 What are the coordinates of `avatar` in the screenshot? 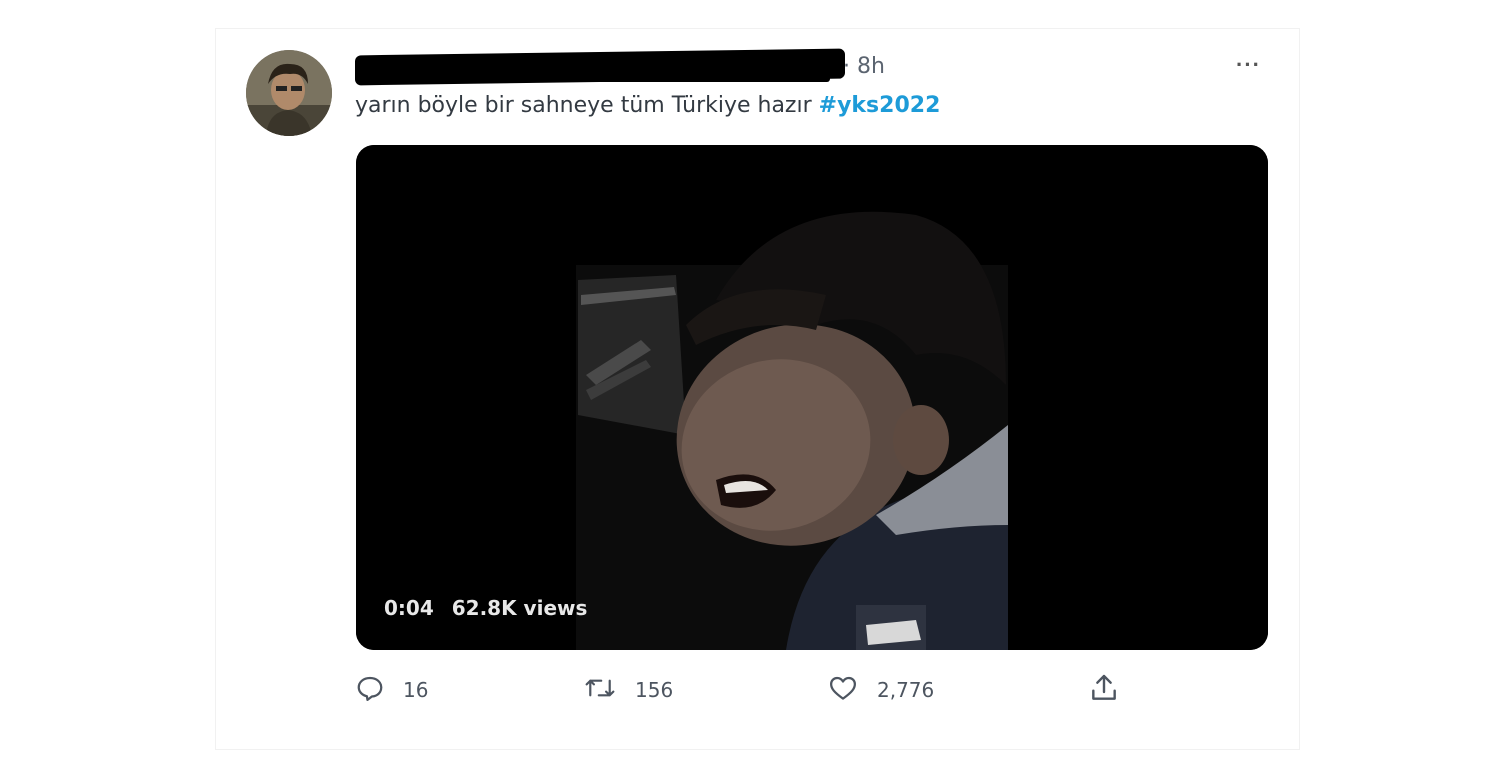 It's located at (289, 93).